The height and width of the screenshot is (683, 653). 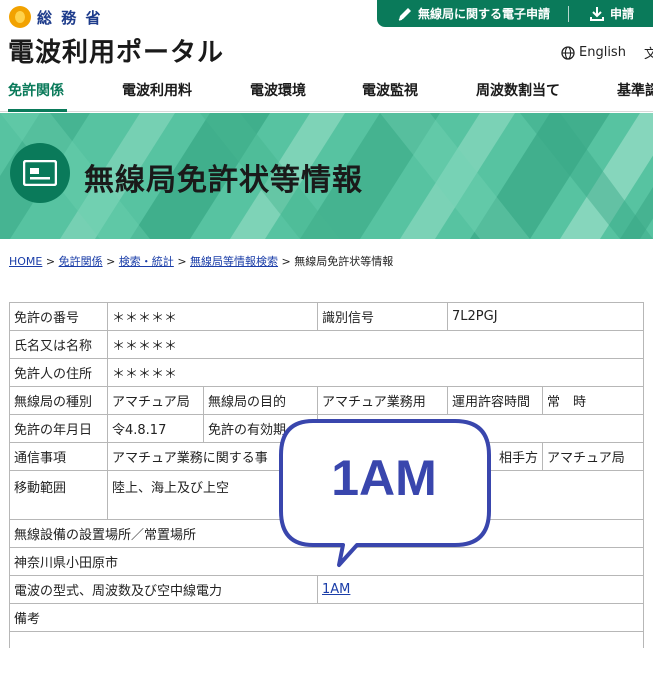 What do you see at coordinates (495, 400) in the screenshot?
I see `operating-hours-label: 運用許容時間` at bounding box center [495, 400].